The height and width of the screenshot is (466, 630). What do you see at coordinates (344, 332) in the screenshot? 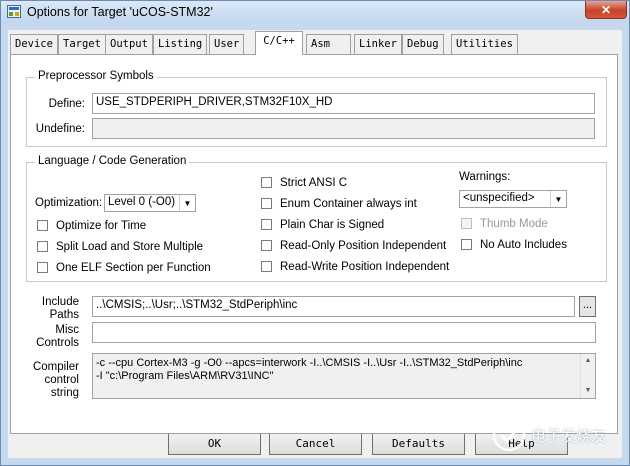
I see `misc-controls-input` at bounding box center [344, 332].